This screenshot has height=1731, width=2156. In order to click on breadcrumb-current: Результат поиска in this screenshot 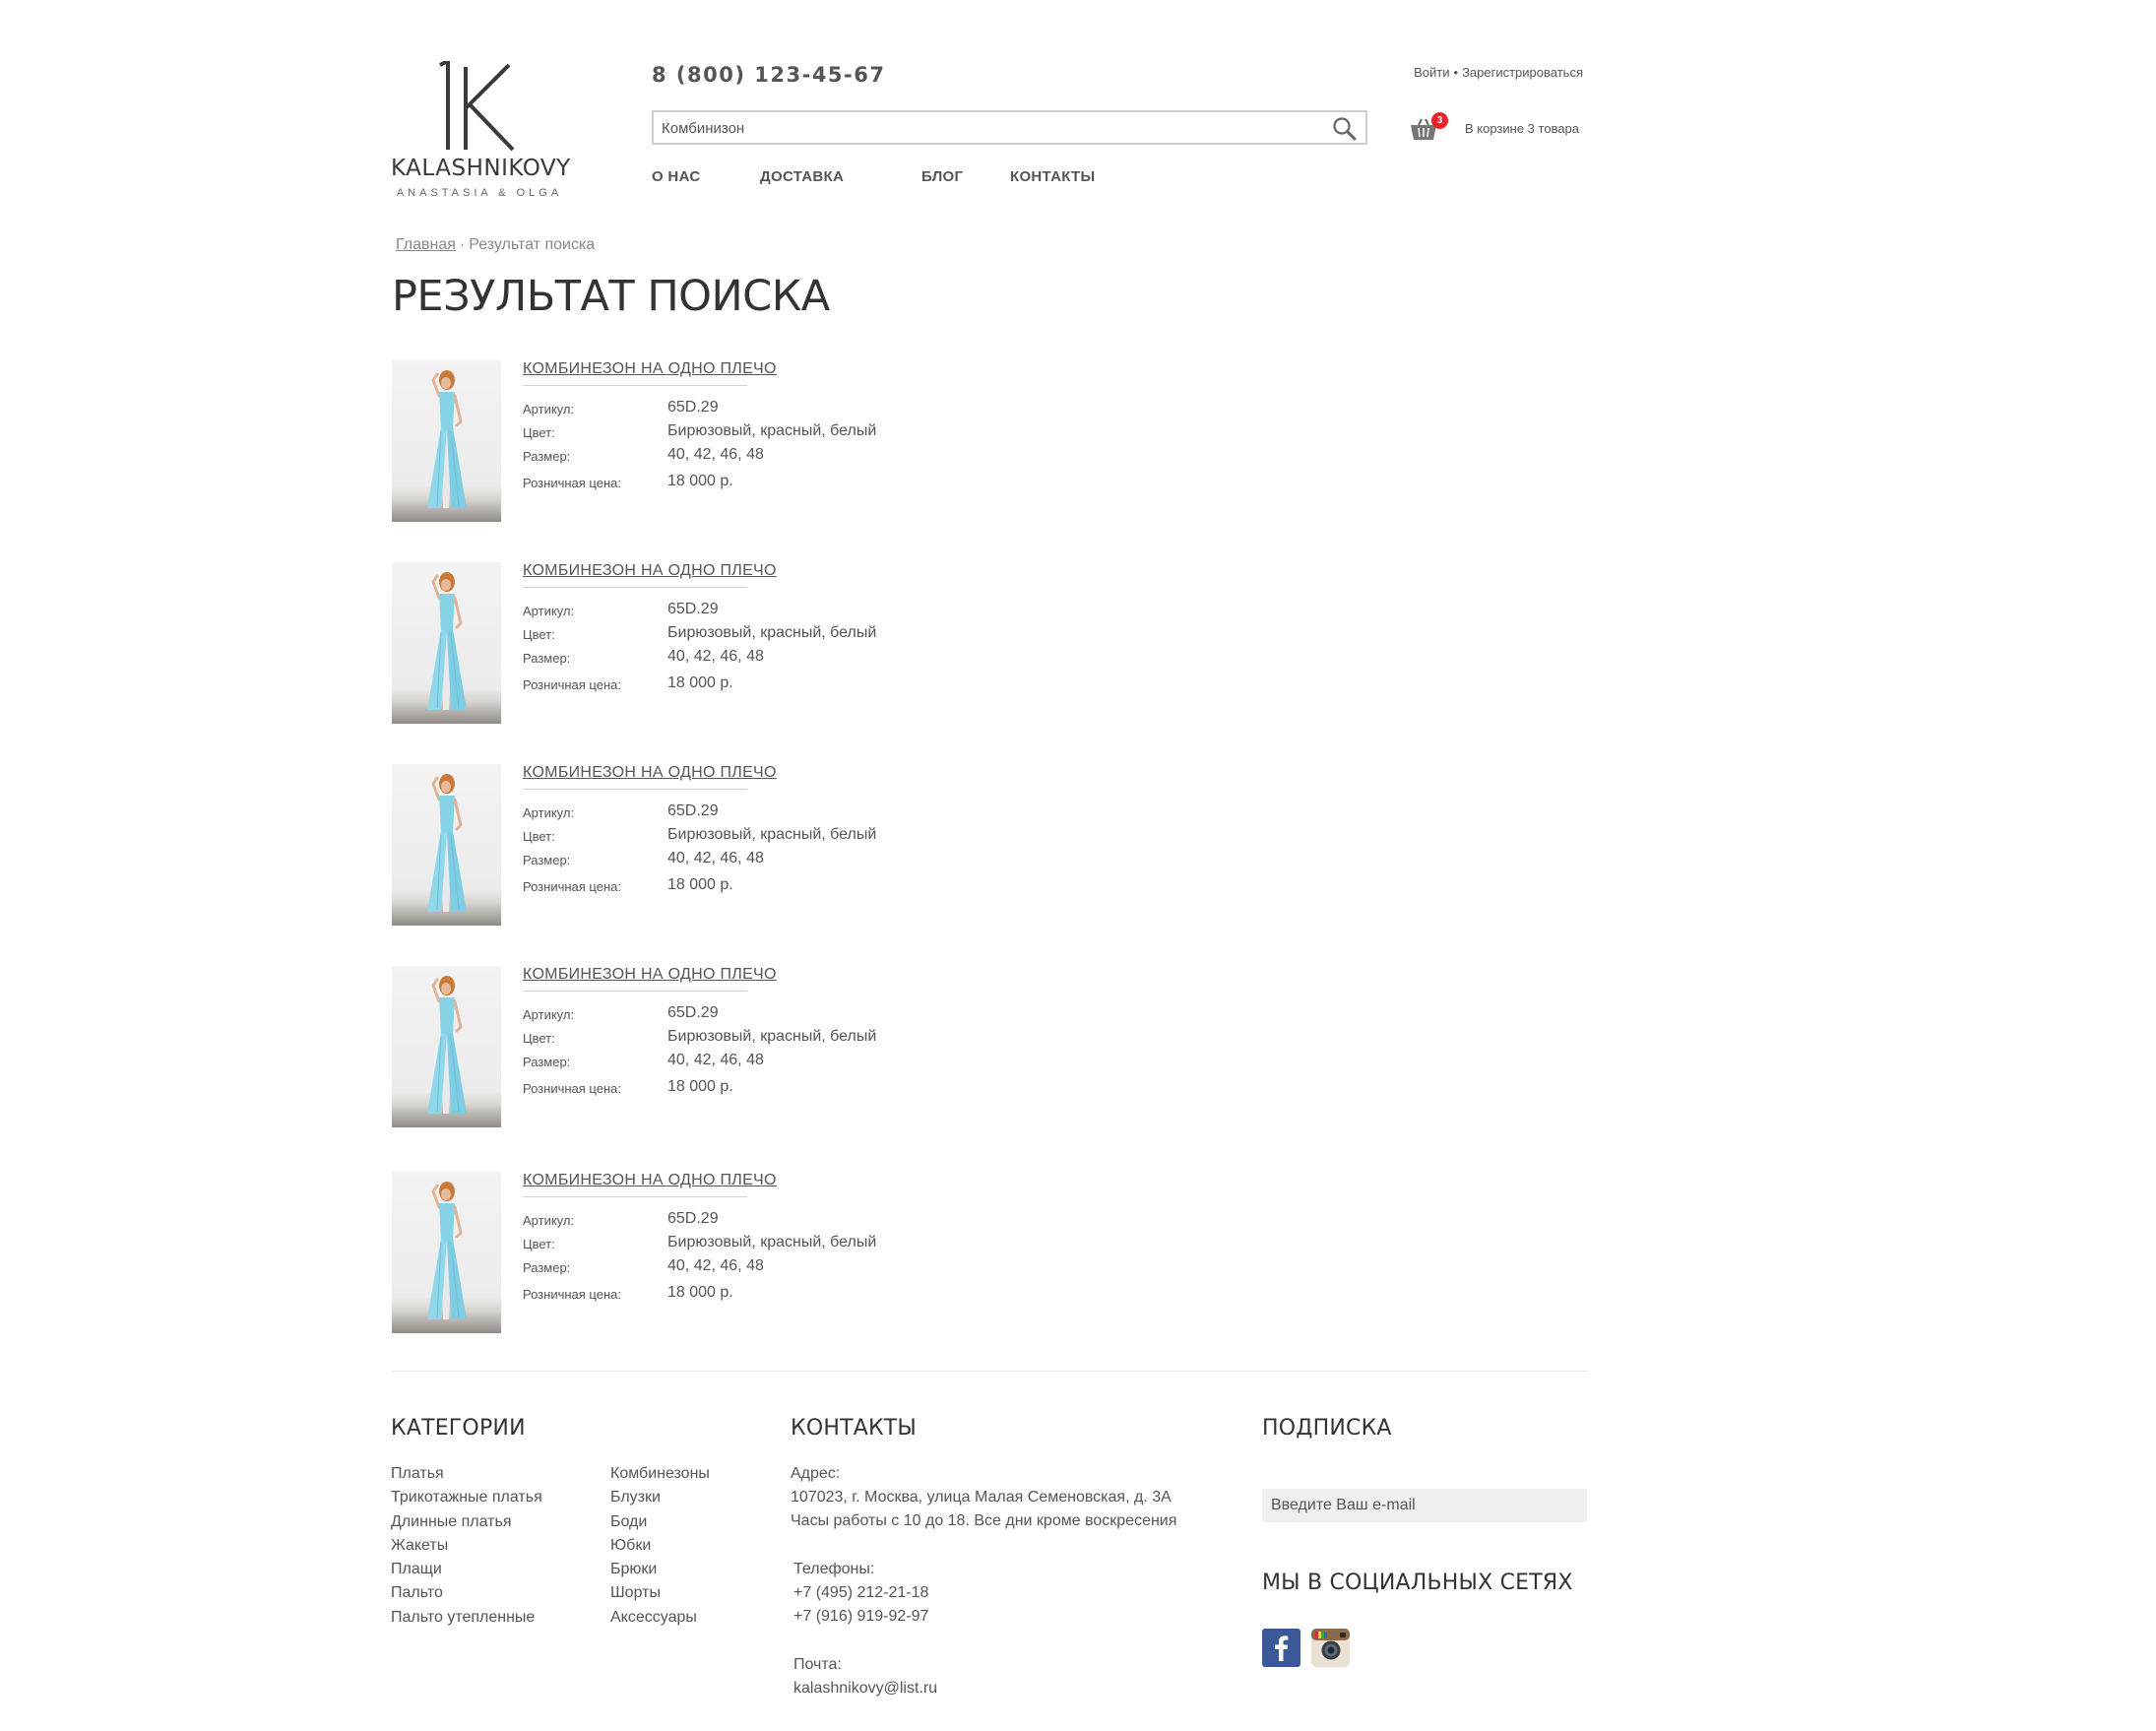, I will do `click(532, 245)`.